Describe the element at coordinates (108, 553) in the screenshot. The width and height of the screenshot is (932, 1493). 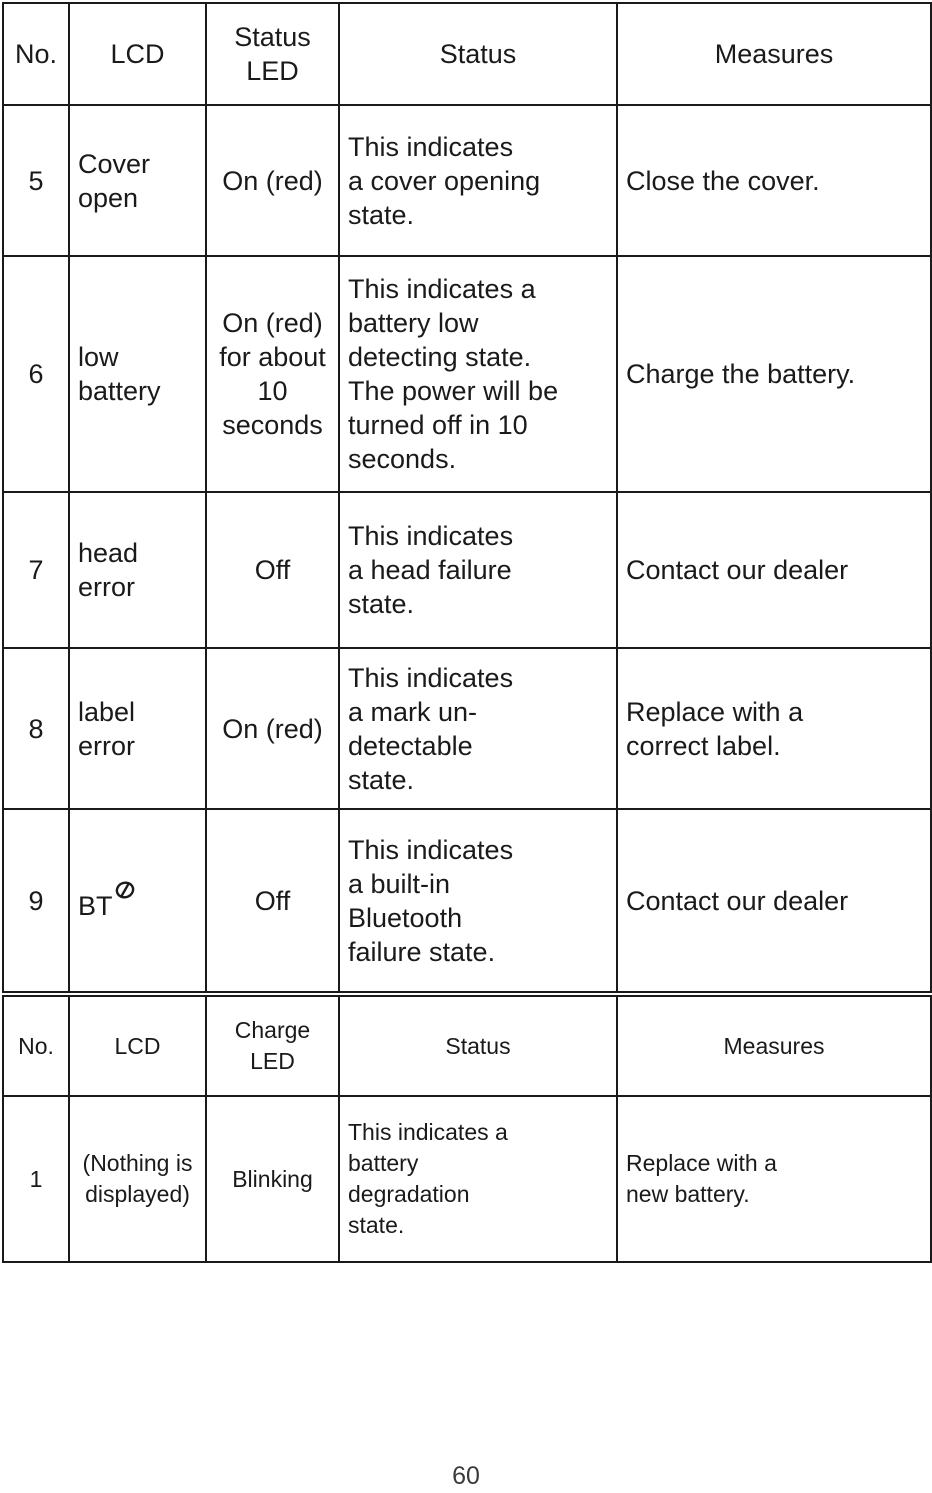
I see `lcd-line1: head` at that location.